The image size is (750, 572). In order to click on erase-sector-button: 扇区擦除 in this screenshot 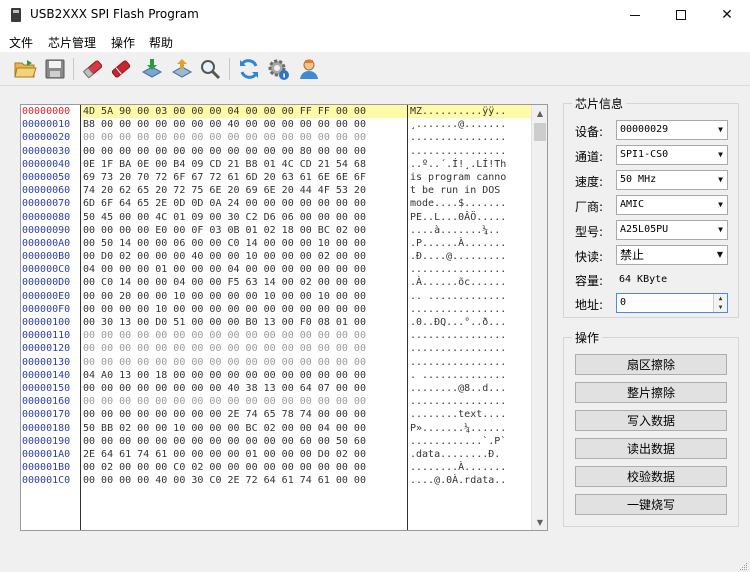, I will do `click(651, 364)`.